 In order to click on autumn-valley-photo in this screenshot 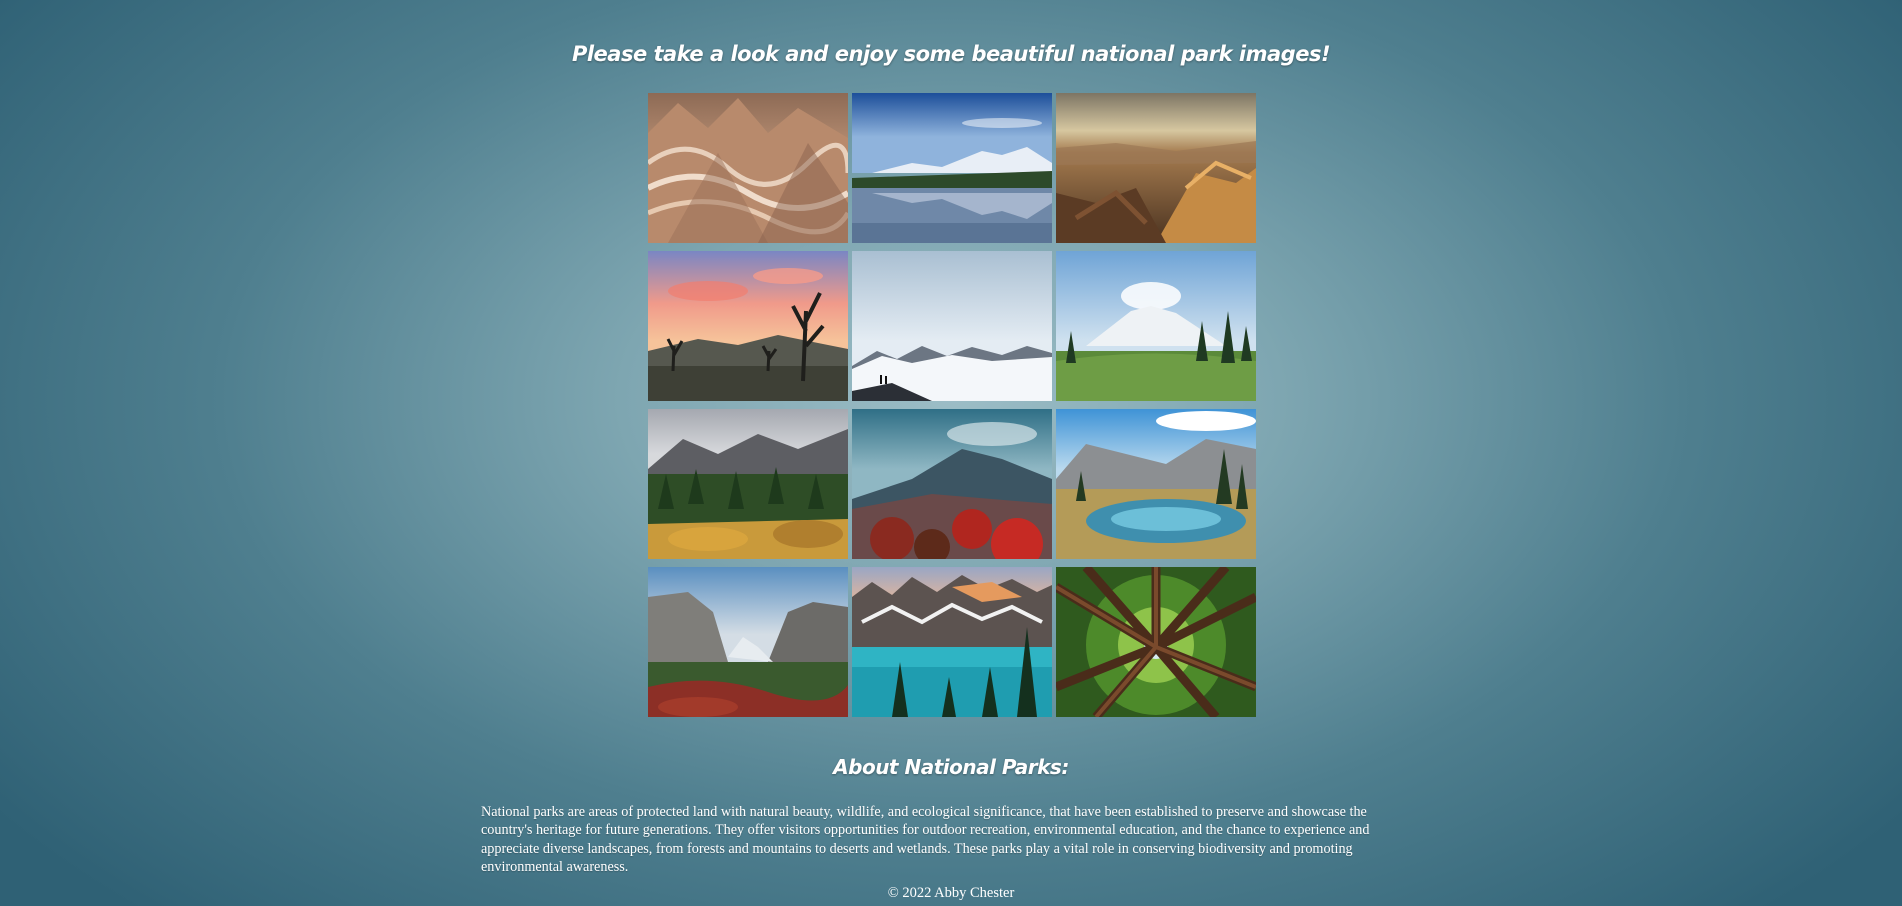, I will do `click(748, 484)`.